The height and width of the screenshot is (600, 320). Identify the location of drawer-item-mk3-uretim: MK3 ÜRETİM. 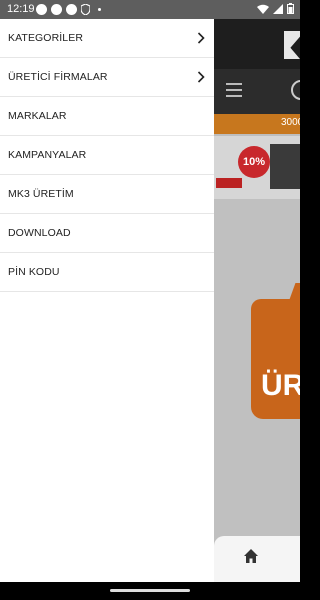
(107, 194).